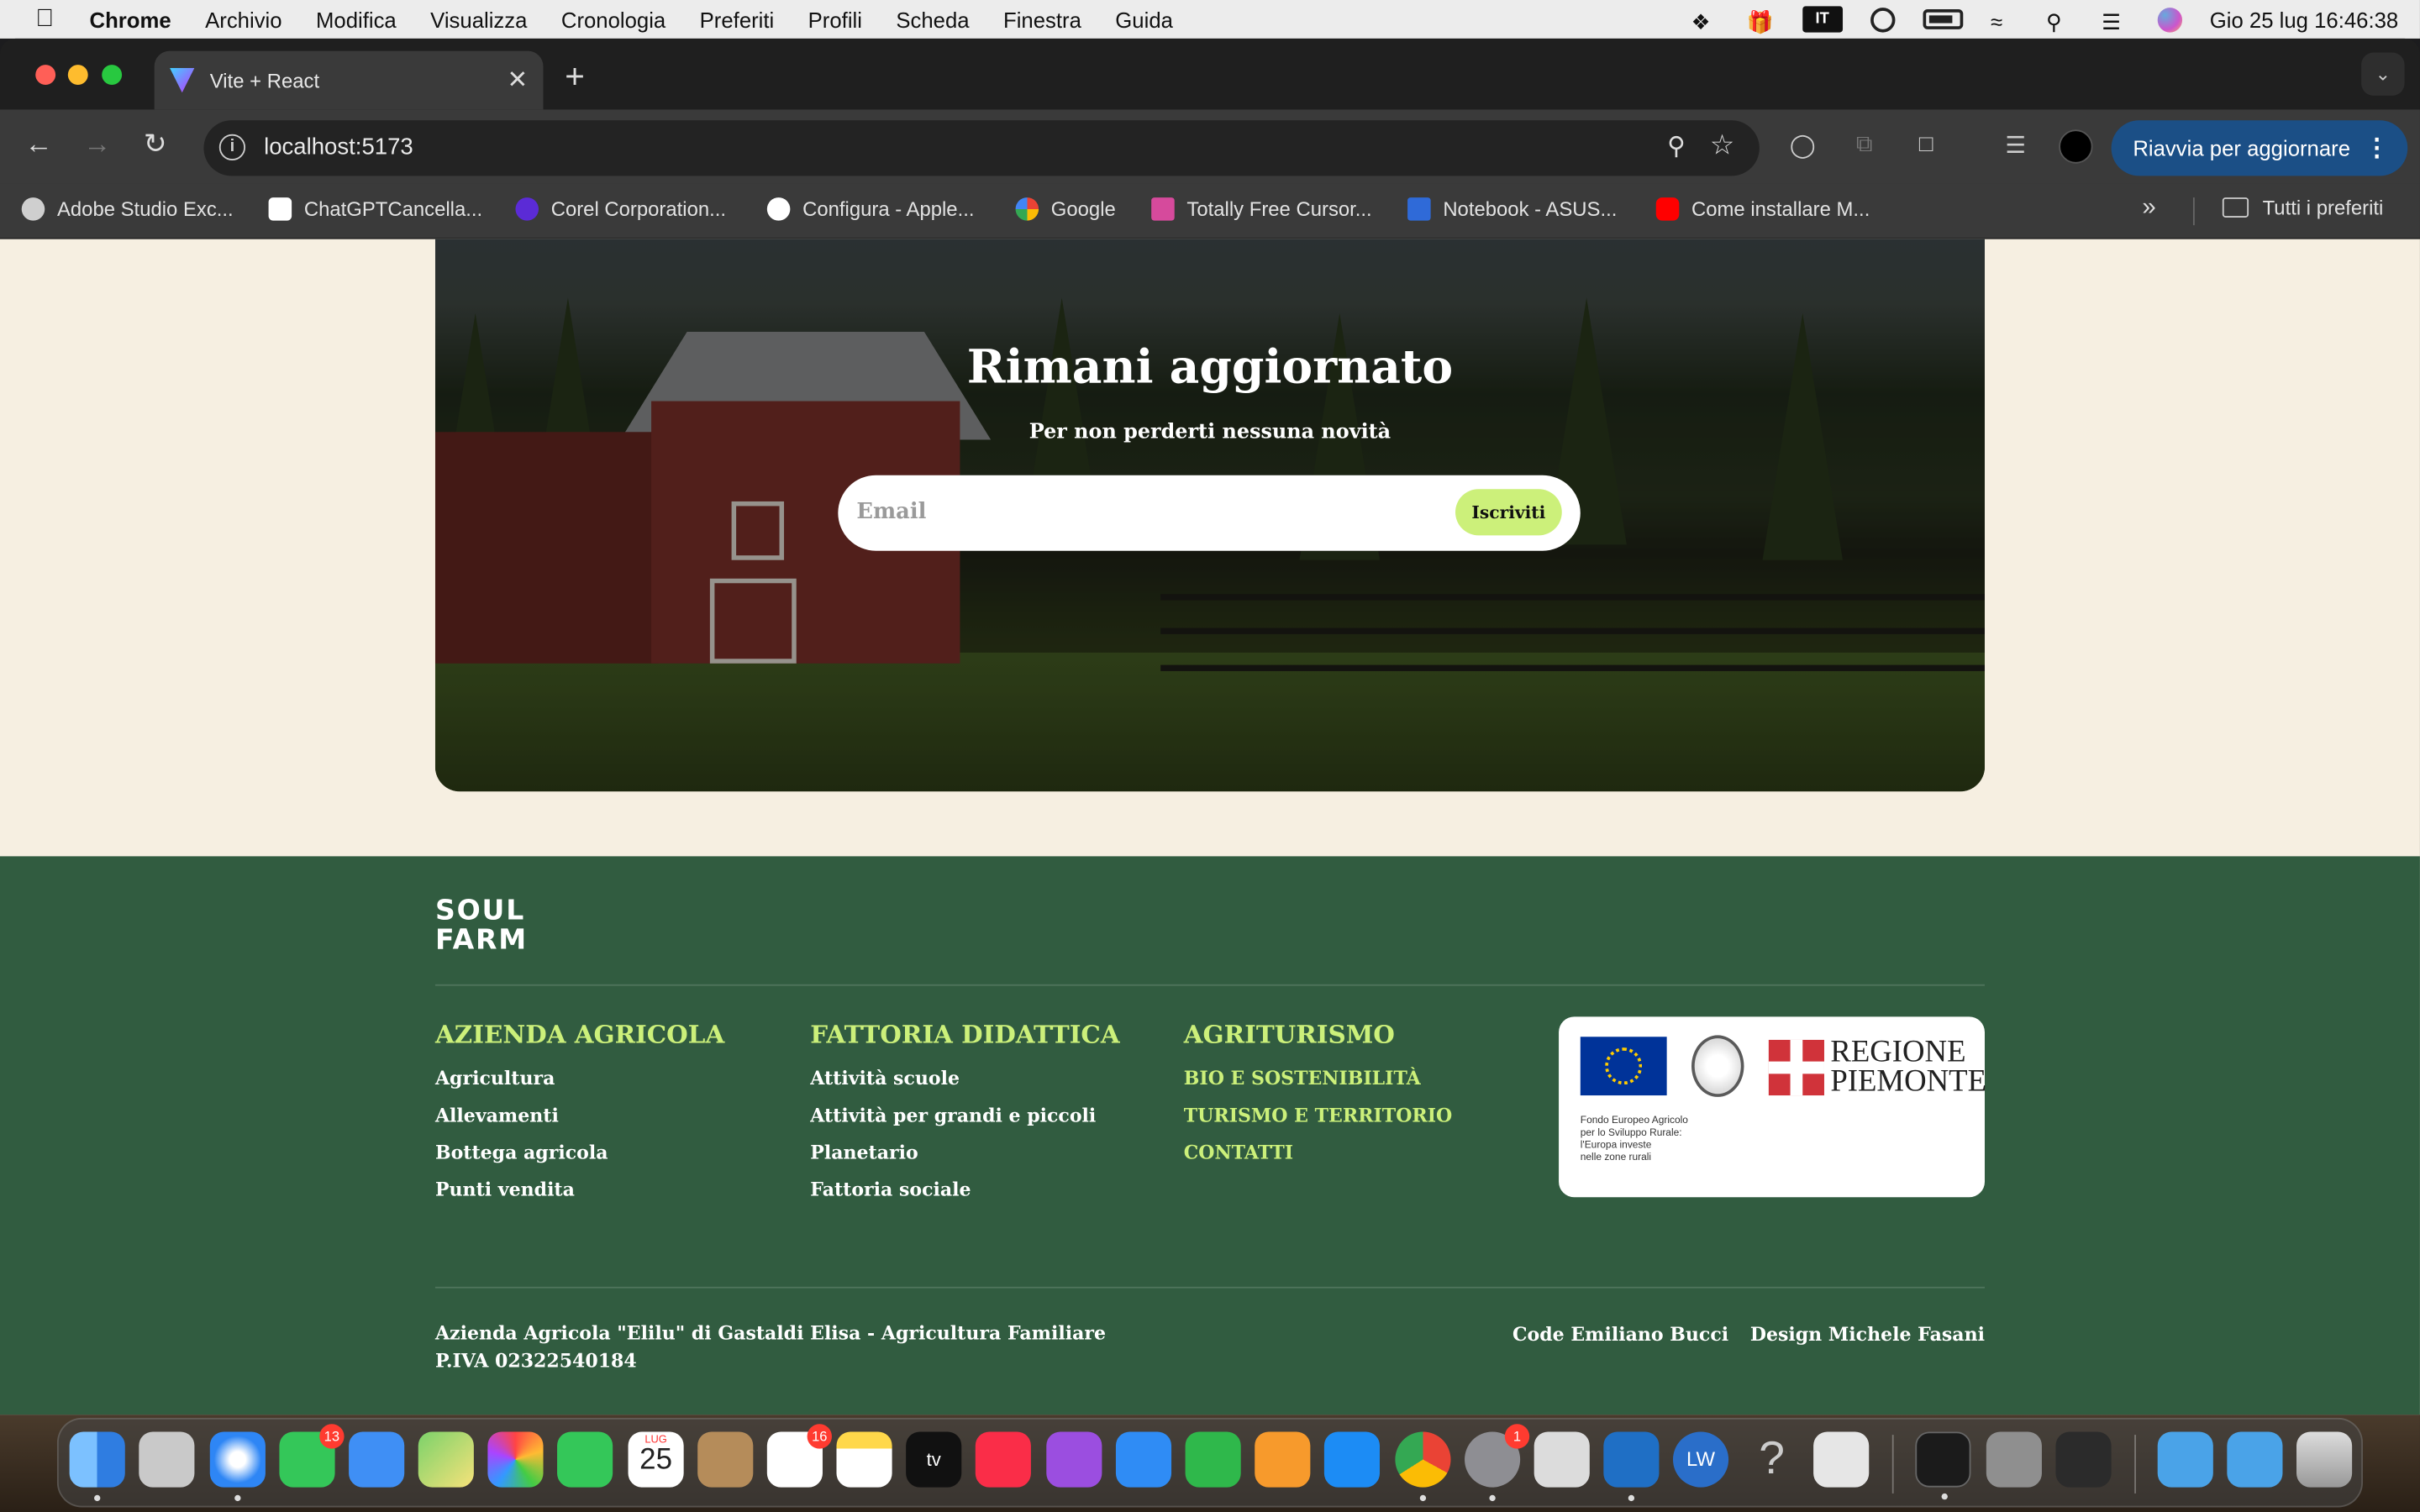 The height and width of the screenshot is (1512, 2420). Describe the element at coordinates (1213, 1459) in the screenshot. I see `numbers-icon` at that location.